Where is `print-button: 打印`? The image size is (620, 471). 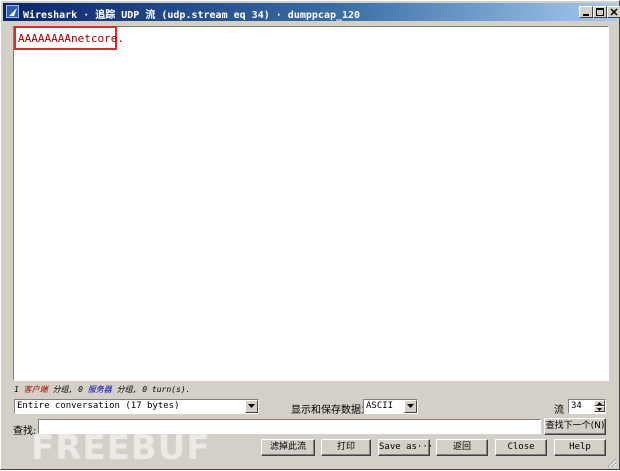 print-button: 打印 is located at coordinates (346, 447).